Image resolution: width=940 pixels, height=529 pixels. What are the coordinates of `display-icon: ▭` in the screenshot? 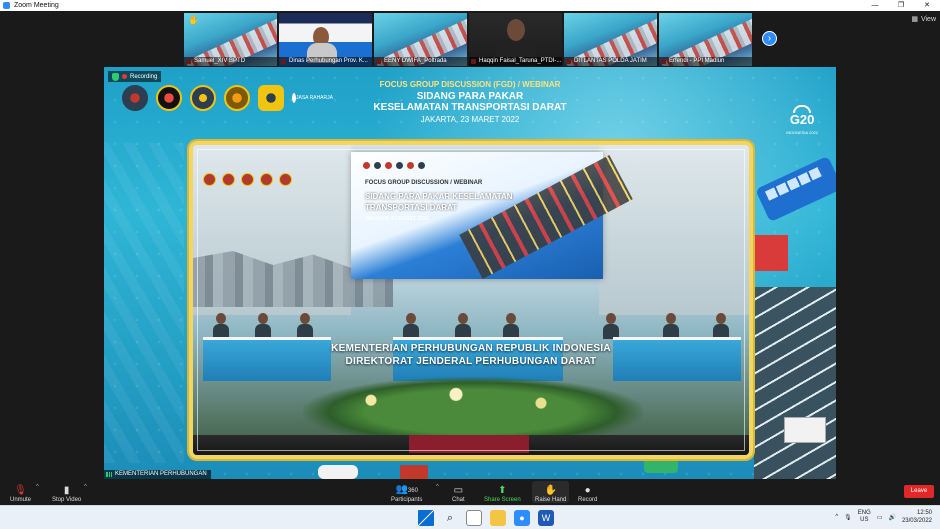 It's located at (880, 517).